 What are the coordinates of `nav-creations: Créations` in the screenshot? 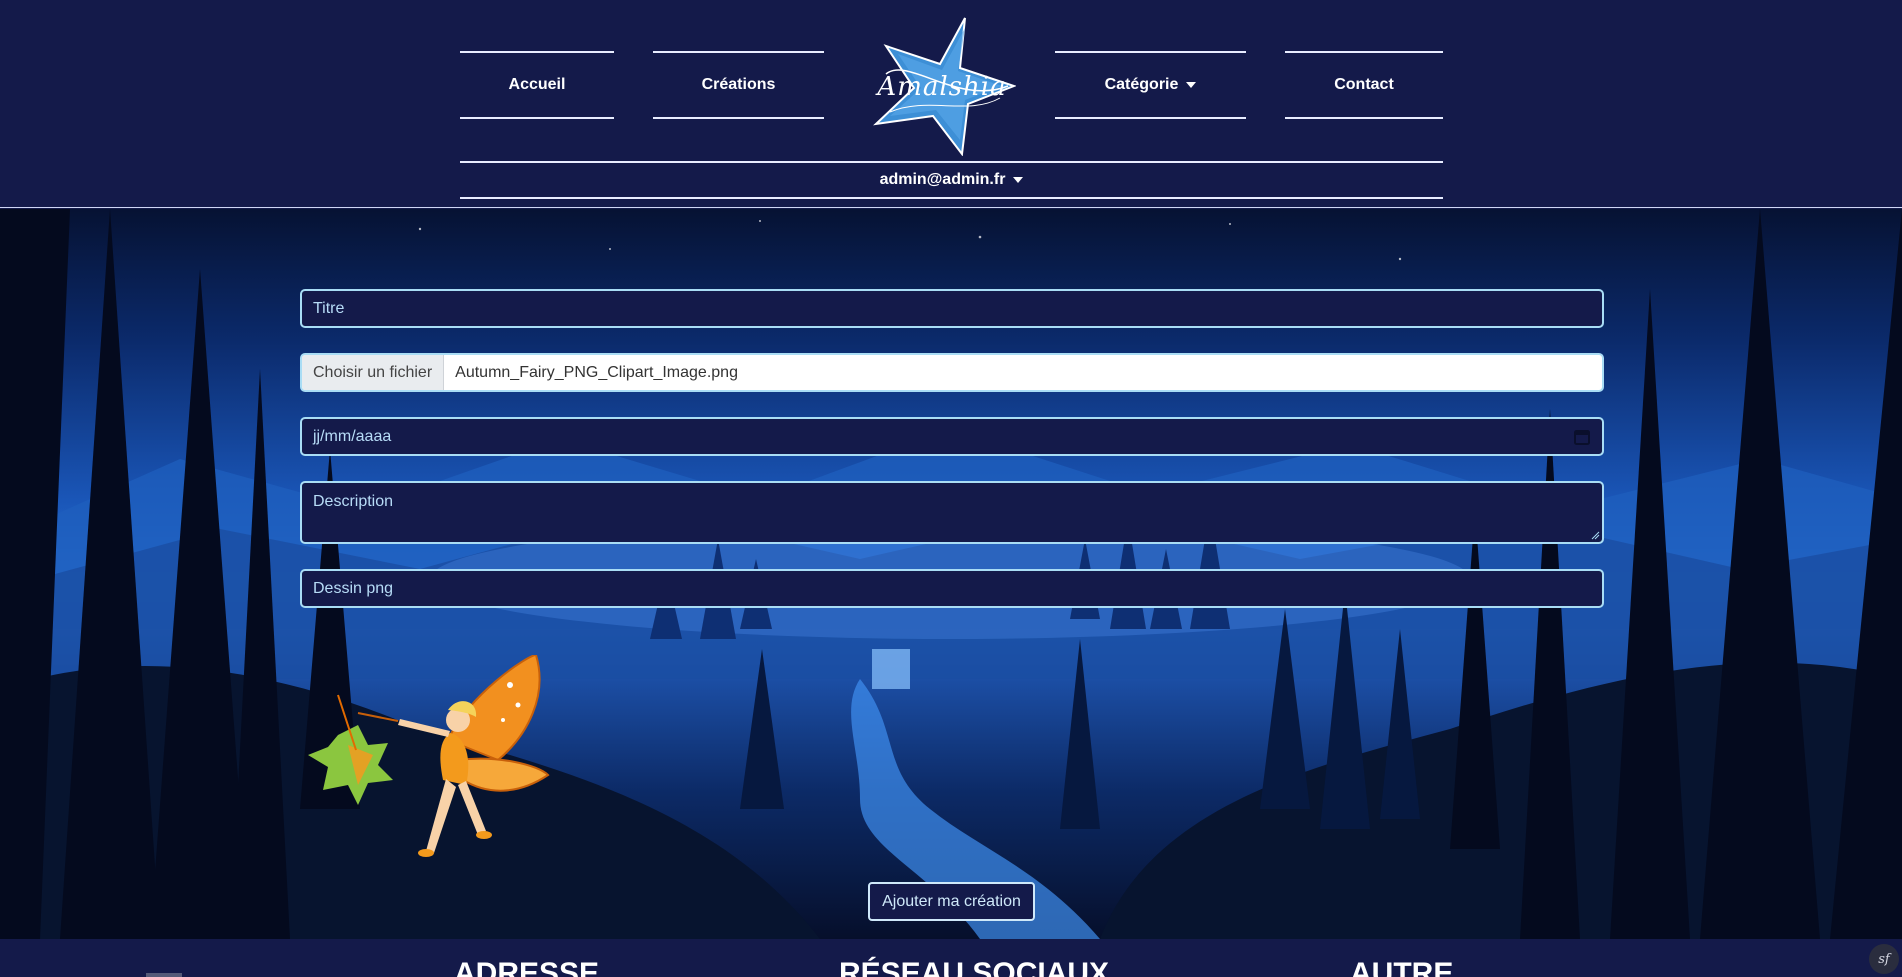 It's located at (738, 85).